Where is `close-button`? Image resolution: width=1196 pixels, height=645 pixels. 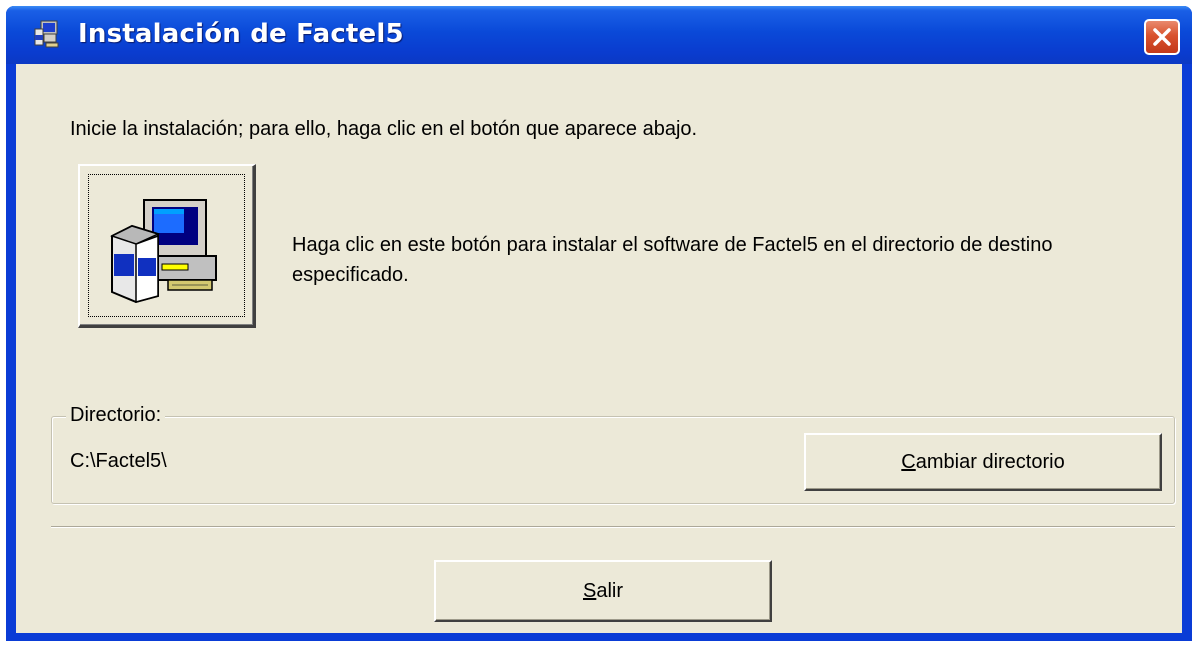
close-button is located at coordinates (1162, 37).